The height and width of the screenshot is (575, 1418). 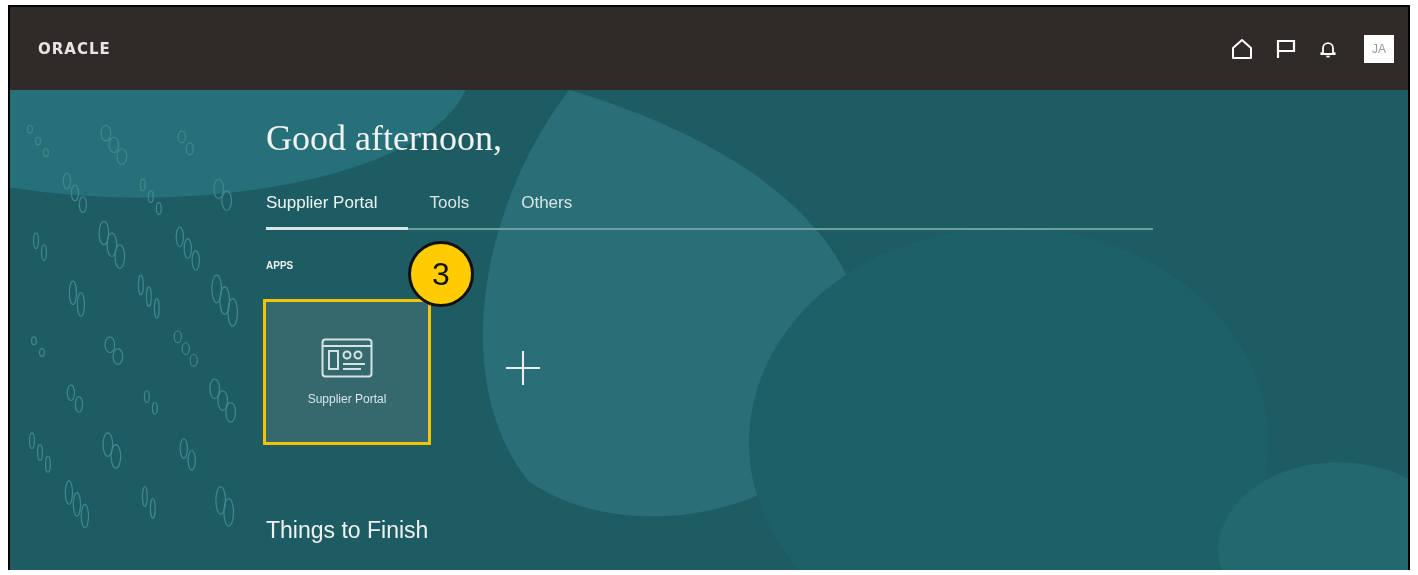 I want to click on section-heading: Things to Finish, so click(x=348, y=530).